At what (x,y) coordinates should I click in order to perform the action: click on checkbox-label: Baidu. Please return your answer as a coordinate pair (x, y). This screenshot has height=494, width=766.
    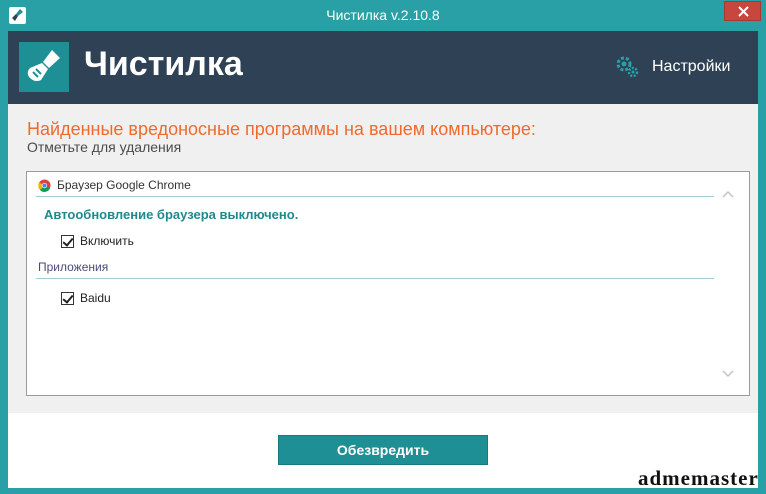
    Looking at the image, I should click on (95, 298).